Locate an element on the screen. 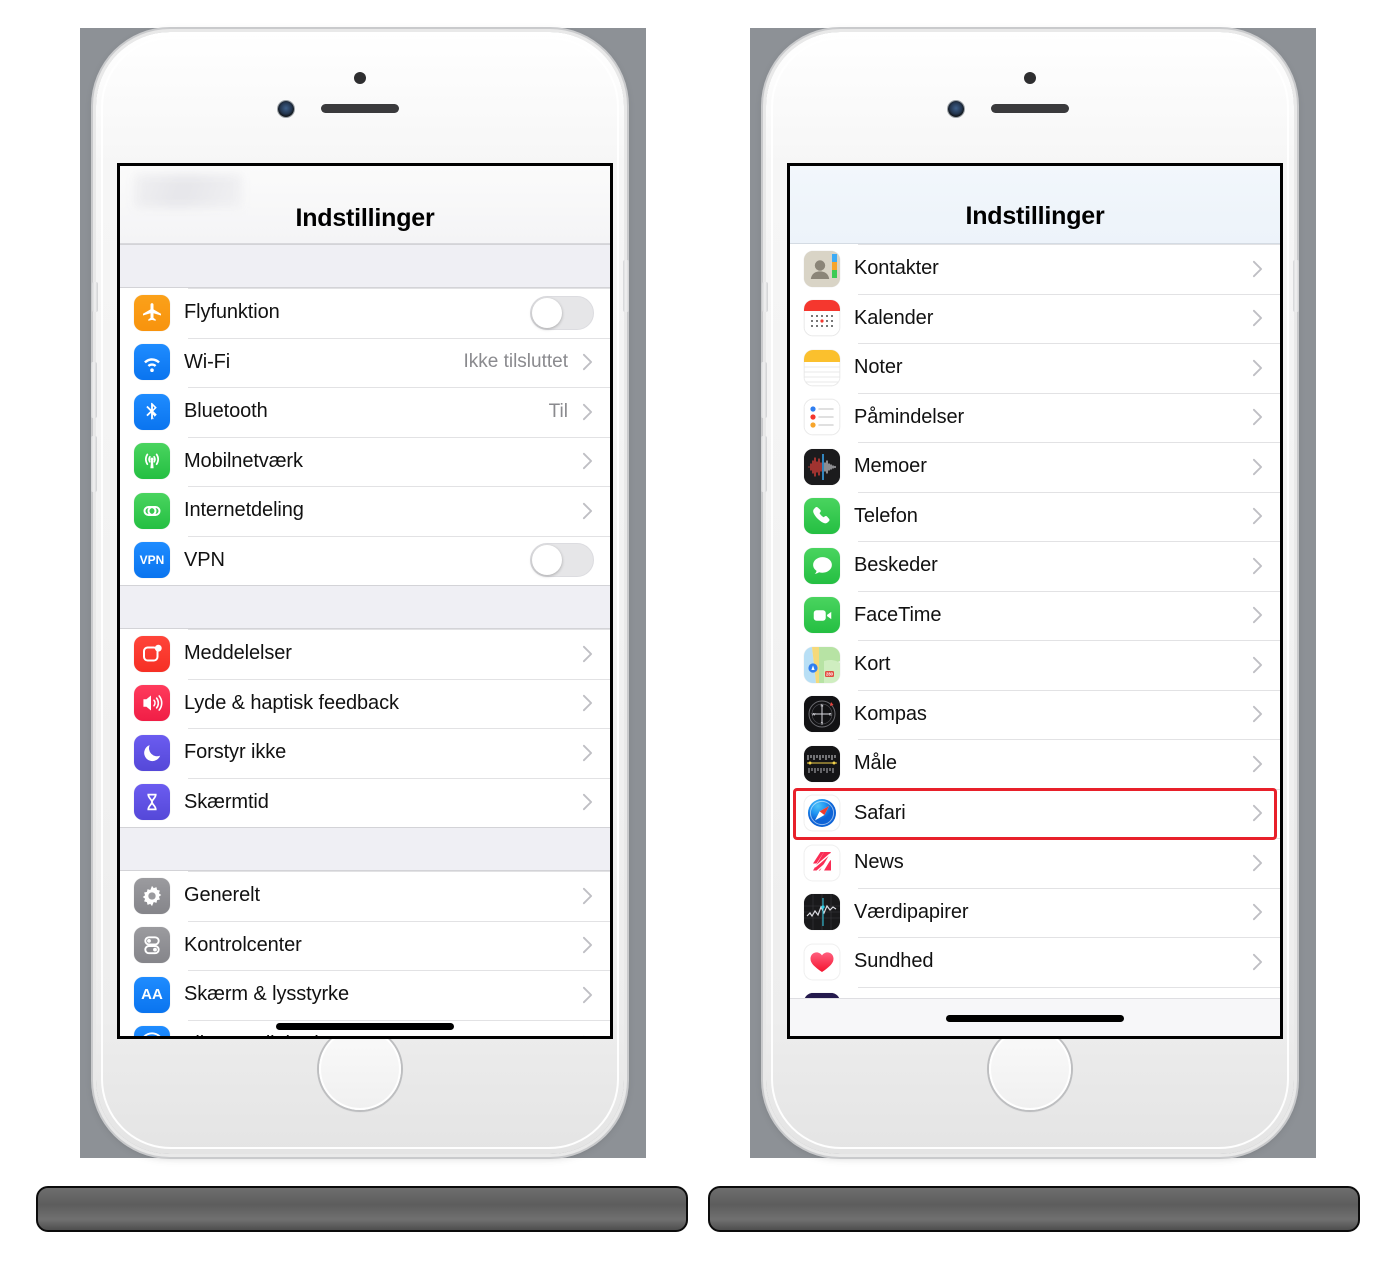 This screenshot has height=1265, width=1396. settings-row-label: VPN is located at coordinates (204, 559).